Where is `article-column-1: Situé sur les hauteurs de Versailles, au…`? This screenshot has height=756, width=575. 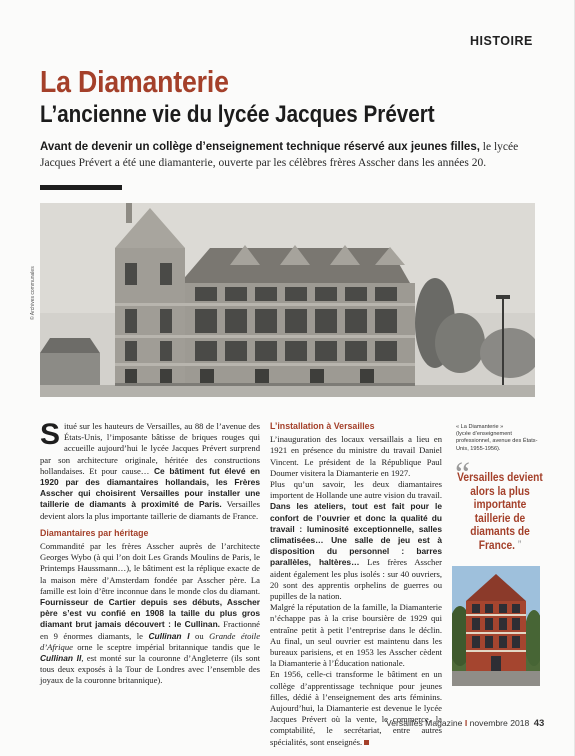 article-column-1: Situé sur les hauteurs de Versailles, au… is located at coordinates (150, 552).